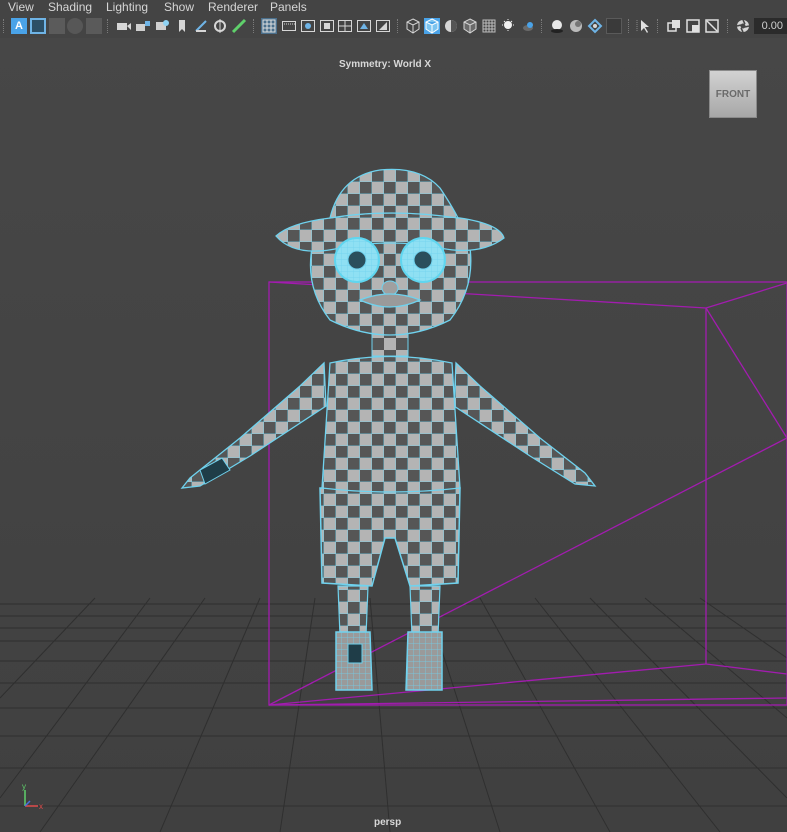 This screenshot has height=832, width=787. Describe the element at coordinates (182, 26) in the screenshot. I see `grease-pencil-icon` at that location.